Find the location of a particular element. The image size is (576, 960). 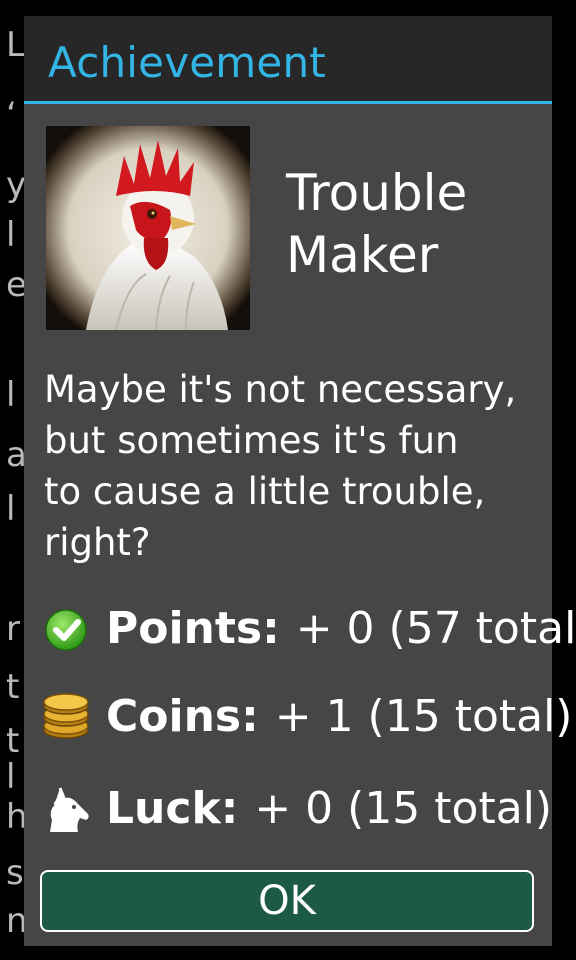

coins-icon is located at coordinates (66, 716).